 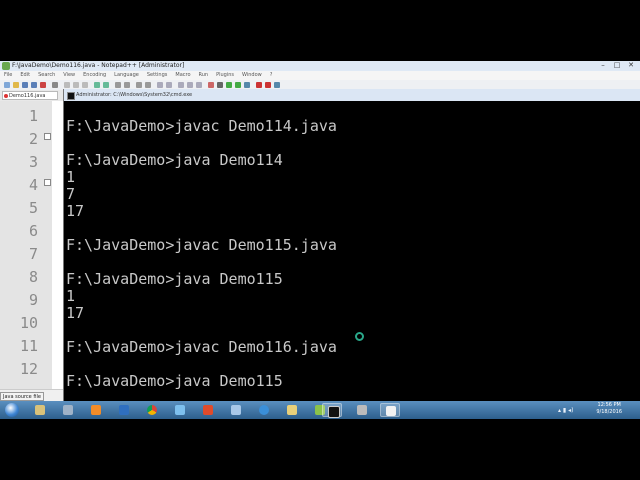 What do you see at coordinates (229, 85) in the screenshot?
I see `play-macro-icon` at bounding box center [229, 85].